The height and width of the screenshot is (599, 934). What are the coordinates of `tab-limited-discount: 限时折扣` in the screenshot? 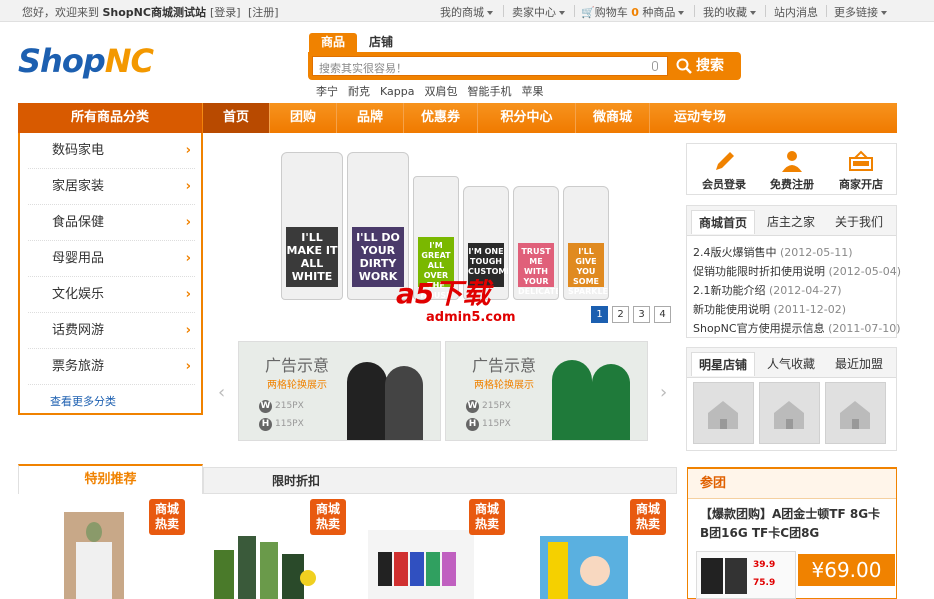 It's located at (440, 480).